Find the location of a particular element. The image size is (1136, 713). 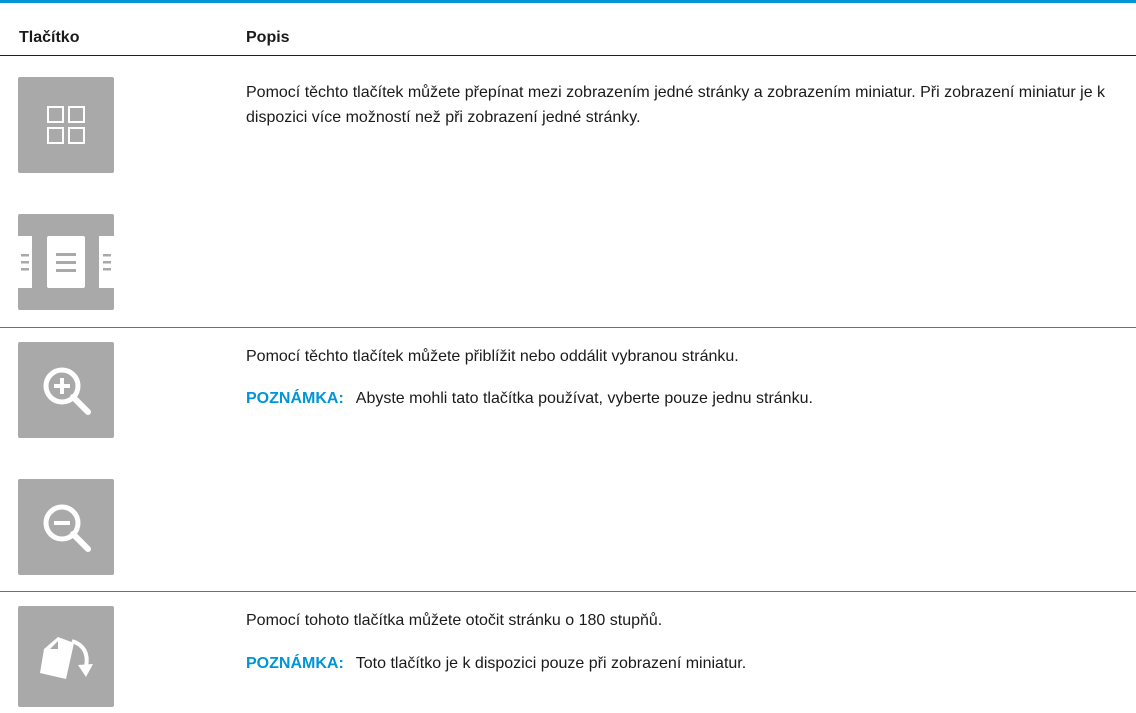

rotate-page-icon is located at coordinates (66, 657).